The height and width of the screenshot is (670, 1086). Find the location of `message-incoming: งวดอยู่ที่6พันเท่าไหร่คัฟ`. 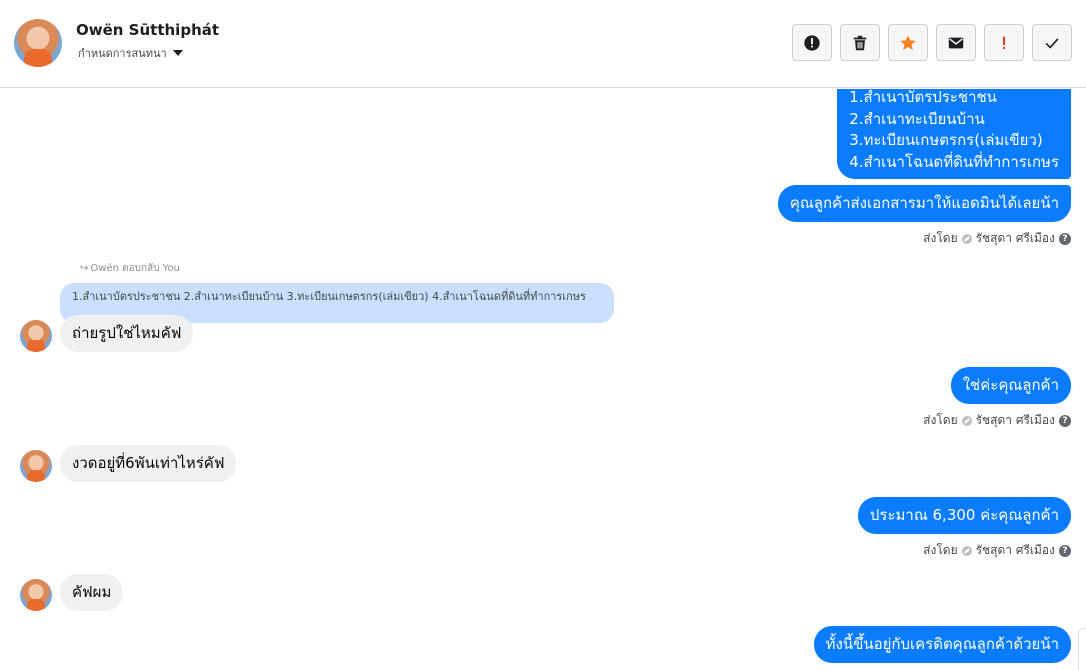

message-incoming: งวดอยู่ที่6พันเท่าไหร่คัฟ is located at coordinates (148, 463).